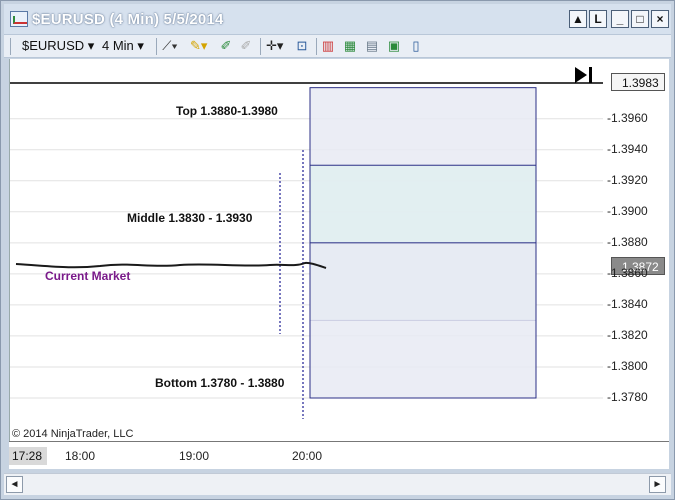  I want to click on strategy-icon: ▤, so click(372, 46).